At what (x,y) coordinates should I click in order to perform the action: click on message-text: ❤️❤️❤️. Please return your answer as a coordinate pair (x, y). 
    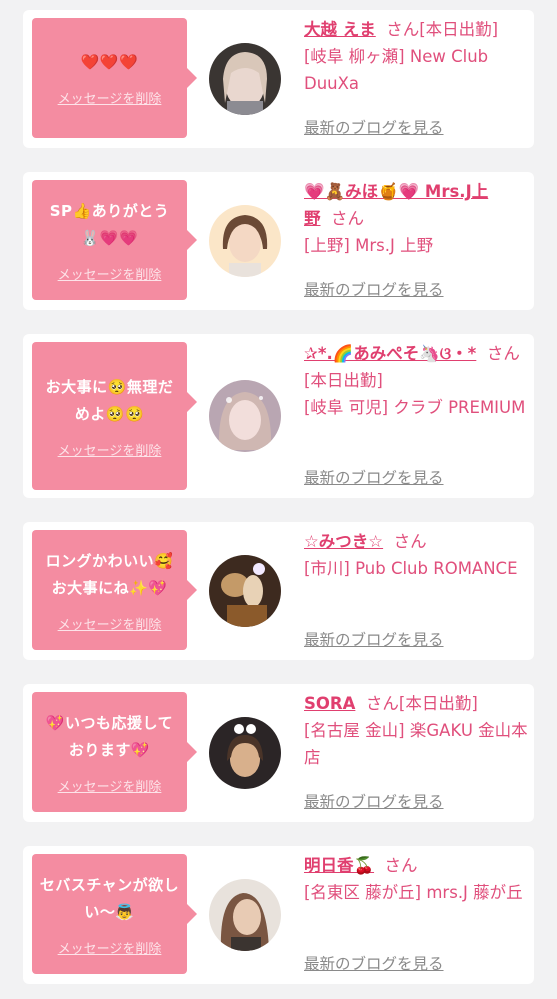
    Looking at the image, I should click on (109, 62).